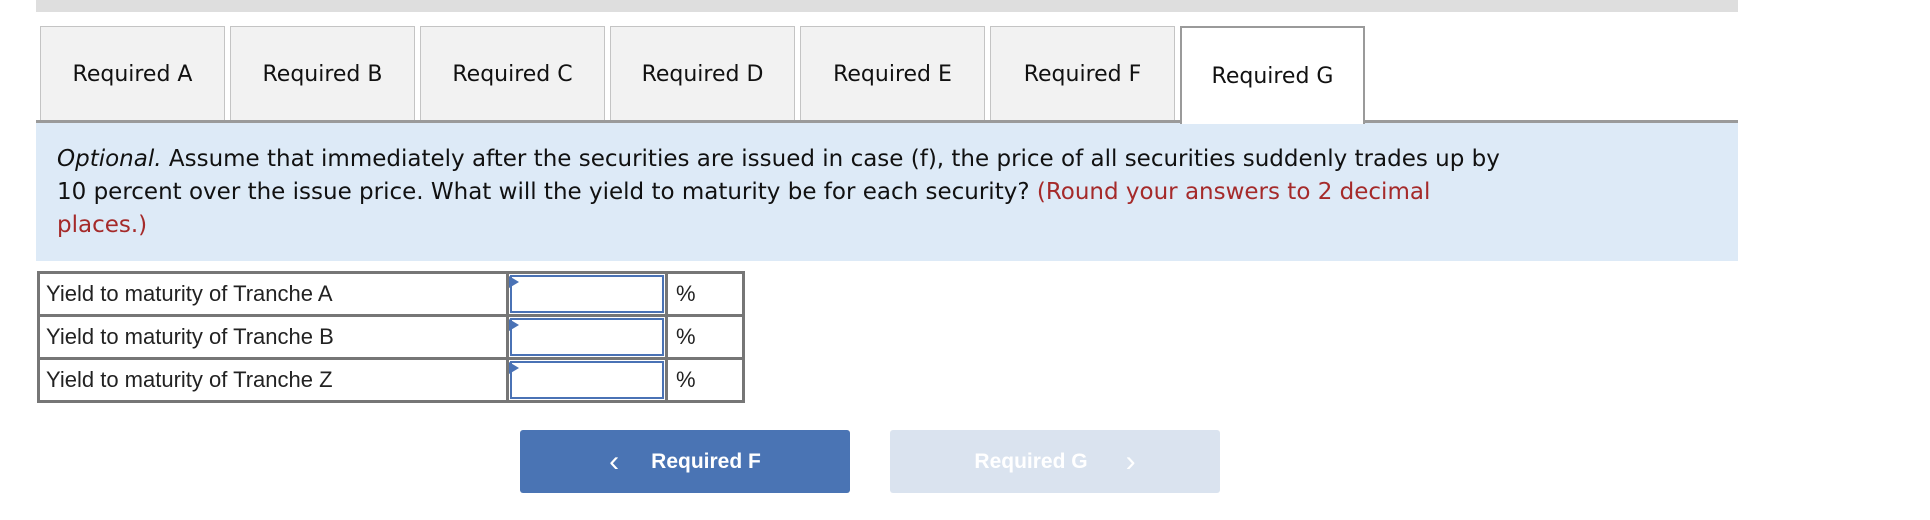 Image resolution: width=1930 pixels, height=520 pixels. I want to click on tab-required-f: Required F, so click(1082, 73).